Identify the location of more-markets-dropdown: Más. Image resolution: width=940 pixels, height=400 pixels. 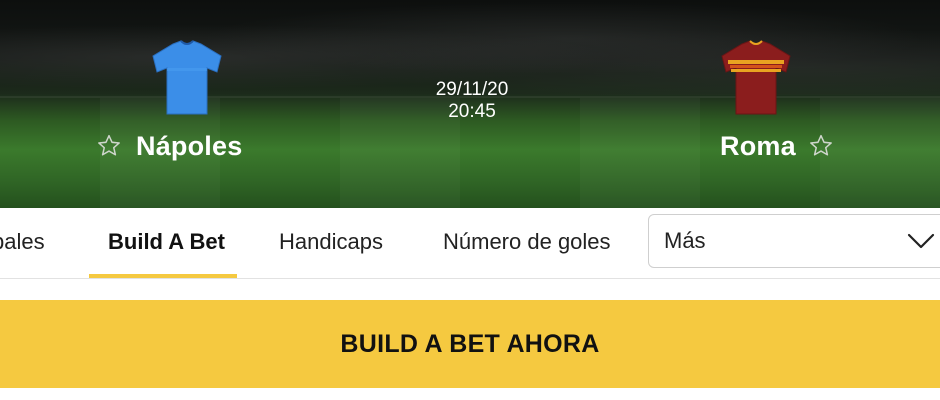
(794, 241).